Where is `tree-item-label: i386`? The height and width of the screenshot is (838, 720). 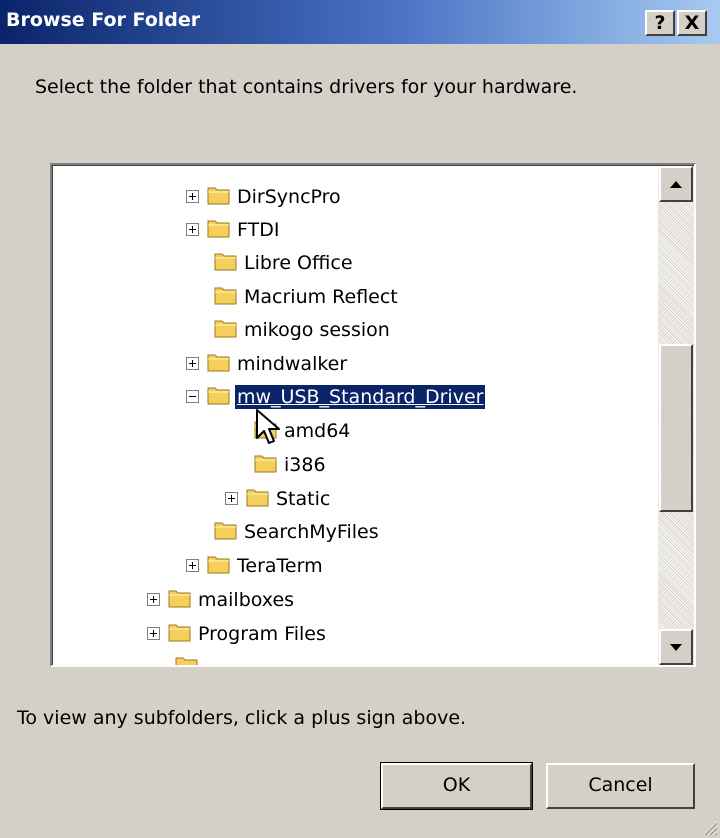 tree-item-label: i386 is located at coordinates (305, 465).